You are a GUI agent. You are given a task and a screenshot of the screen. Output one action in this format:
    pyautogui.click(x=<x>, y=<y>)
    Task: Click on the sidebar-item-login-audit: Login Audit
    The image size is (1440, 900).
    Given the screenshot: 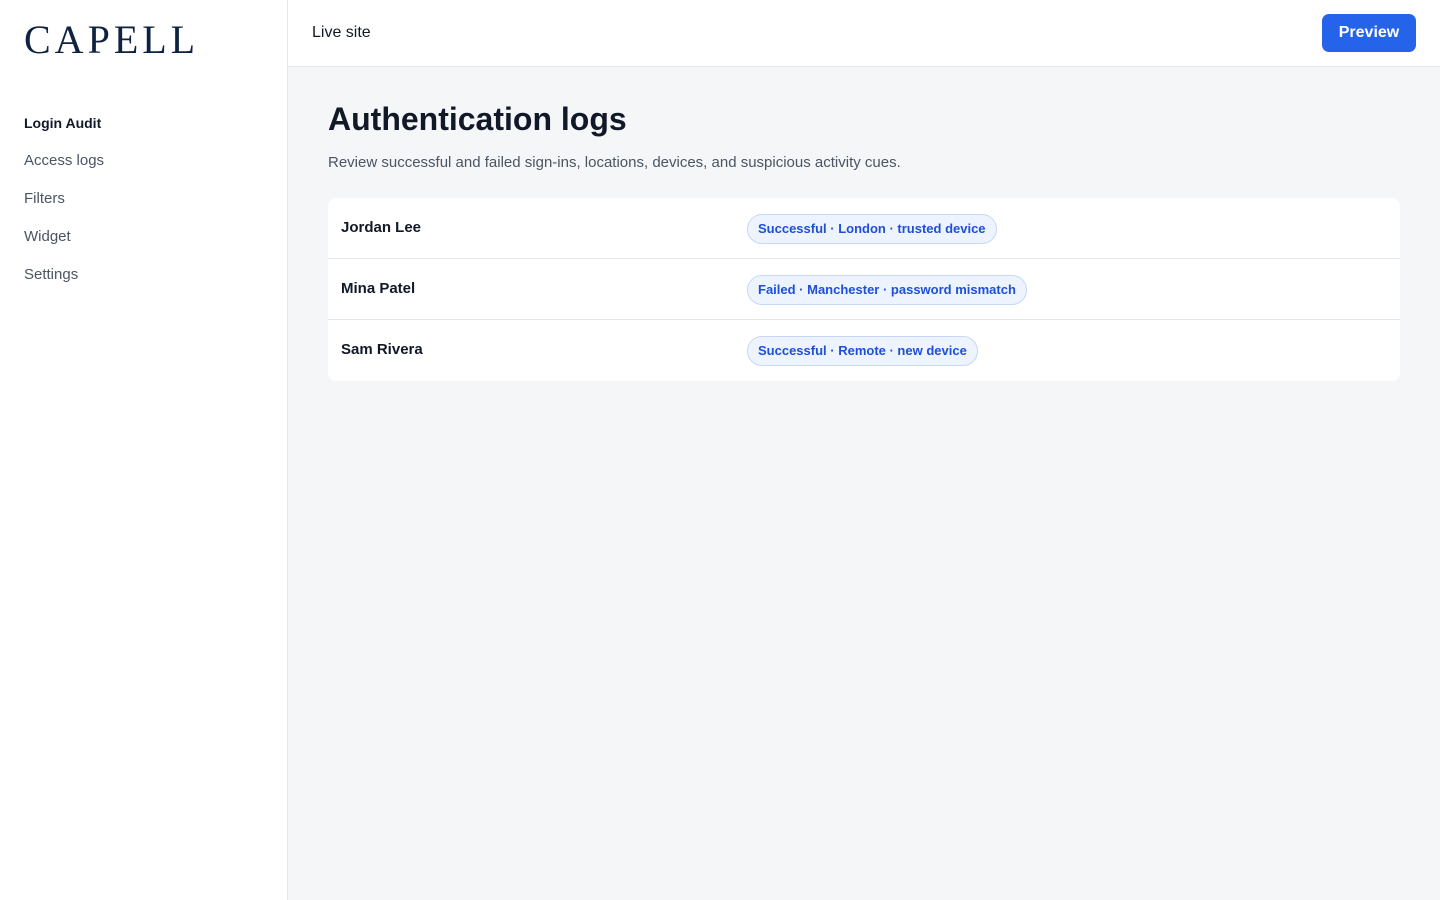 What is the action you would take?
    pyautogui.click(x=64, y=131)
    